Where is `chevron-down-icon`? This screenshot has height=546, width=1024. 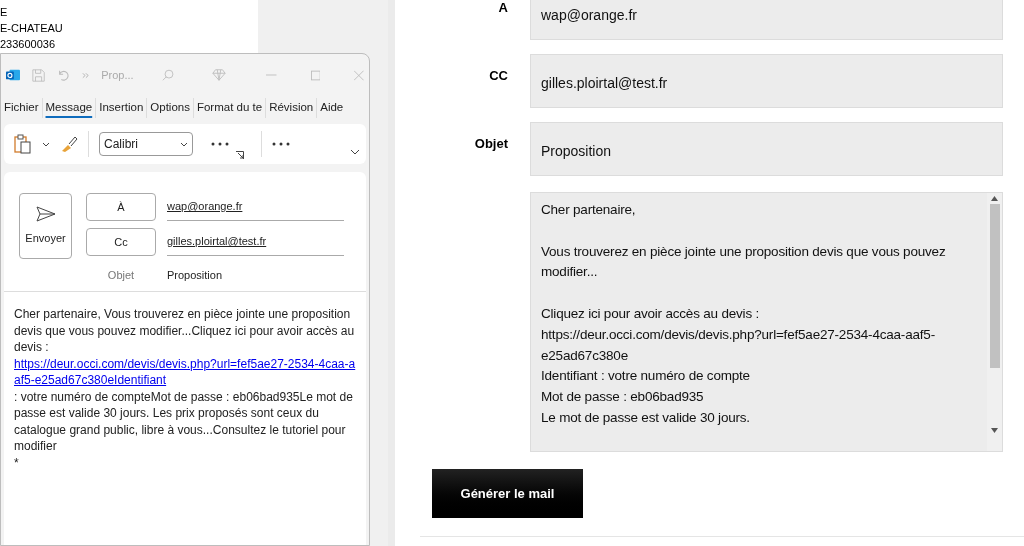
chevron-down-icon is located at coordinates (355, 152).